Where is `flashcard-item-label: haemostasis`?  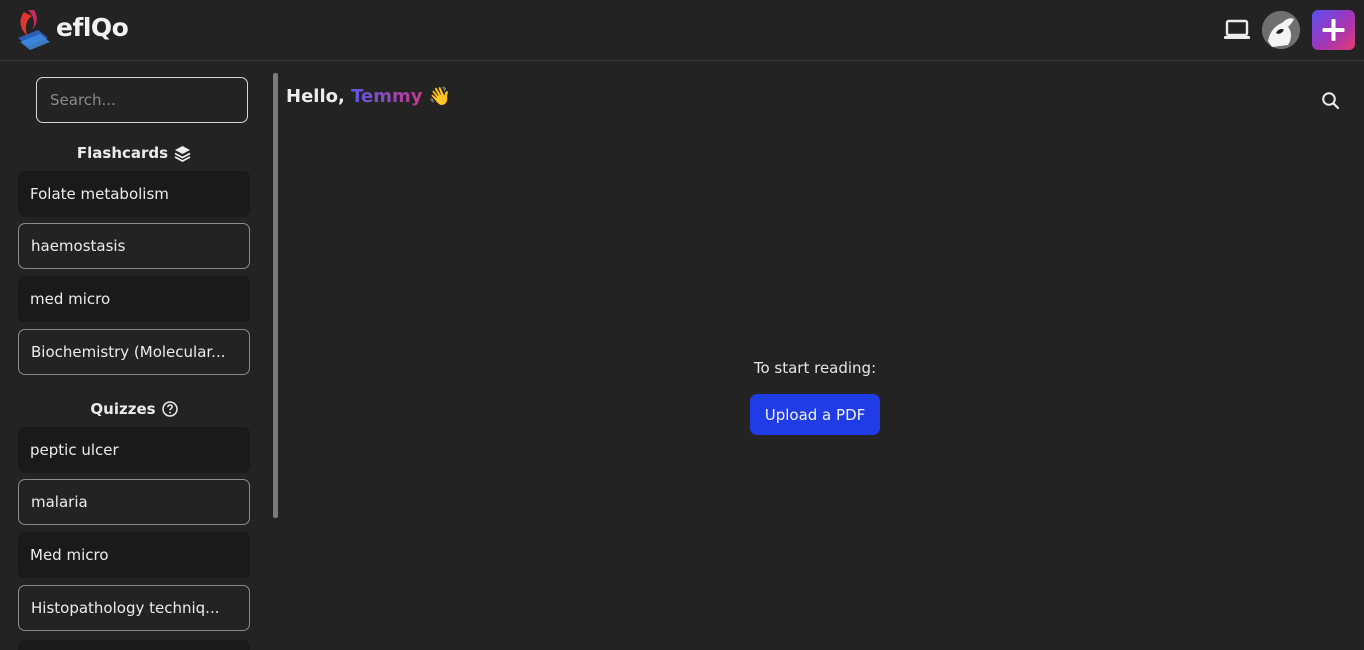 flashcard-item-label: haemostasis is located at coordinates (78, 246).